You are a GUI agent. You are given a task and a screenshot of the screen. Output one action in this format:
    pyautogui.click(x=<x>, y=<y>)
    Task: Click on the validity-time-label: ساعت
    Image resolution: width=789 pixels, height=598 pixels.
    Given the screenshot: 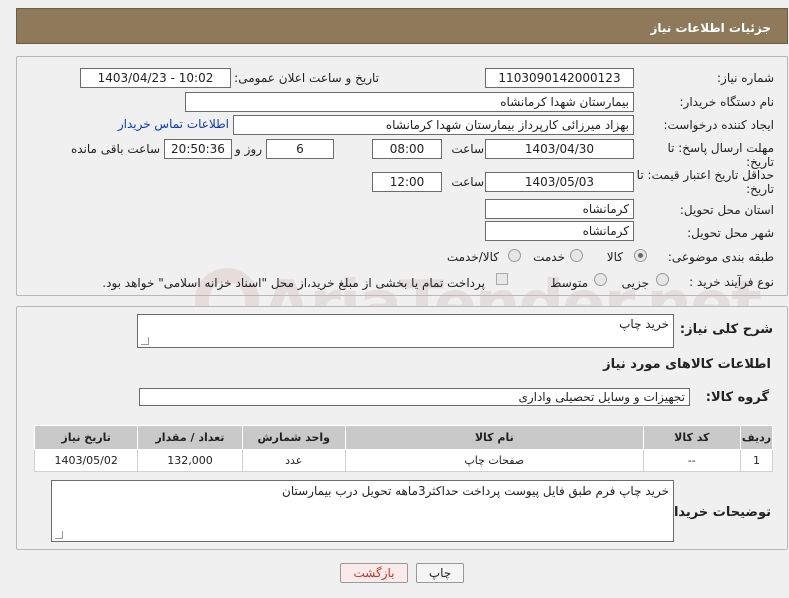 What is the action you would take?
    pyautogui.click(x=467, y=182)
    